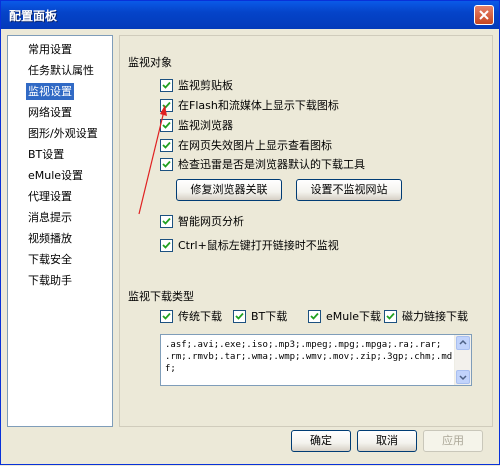  I want to click on monitor-clipboard-label: 监视剪贴板, so click(205, 85).